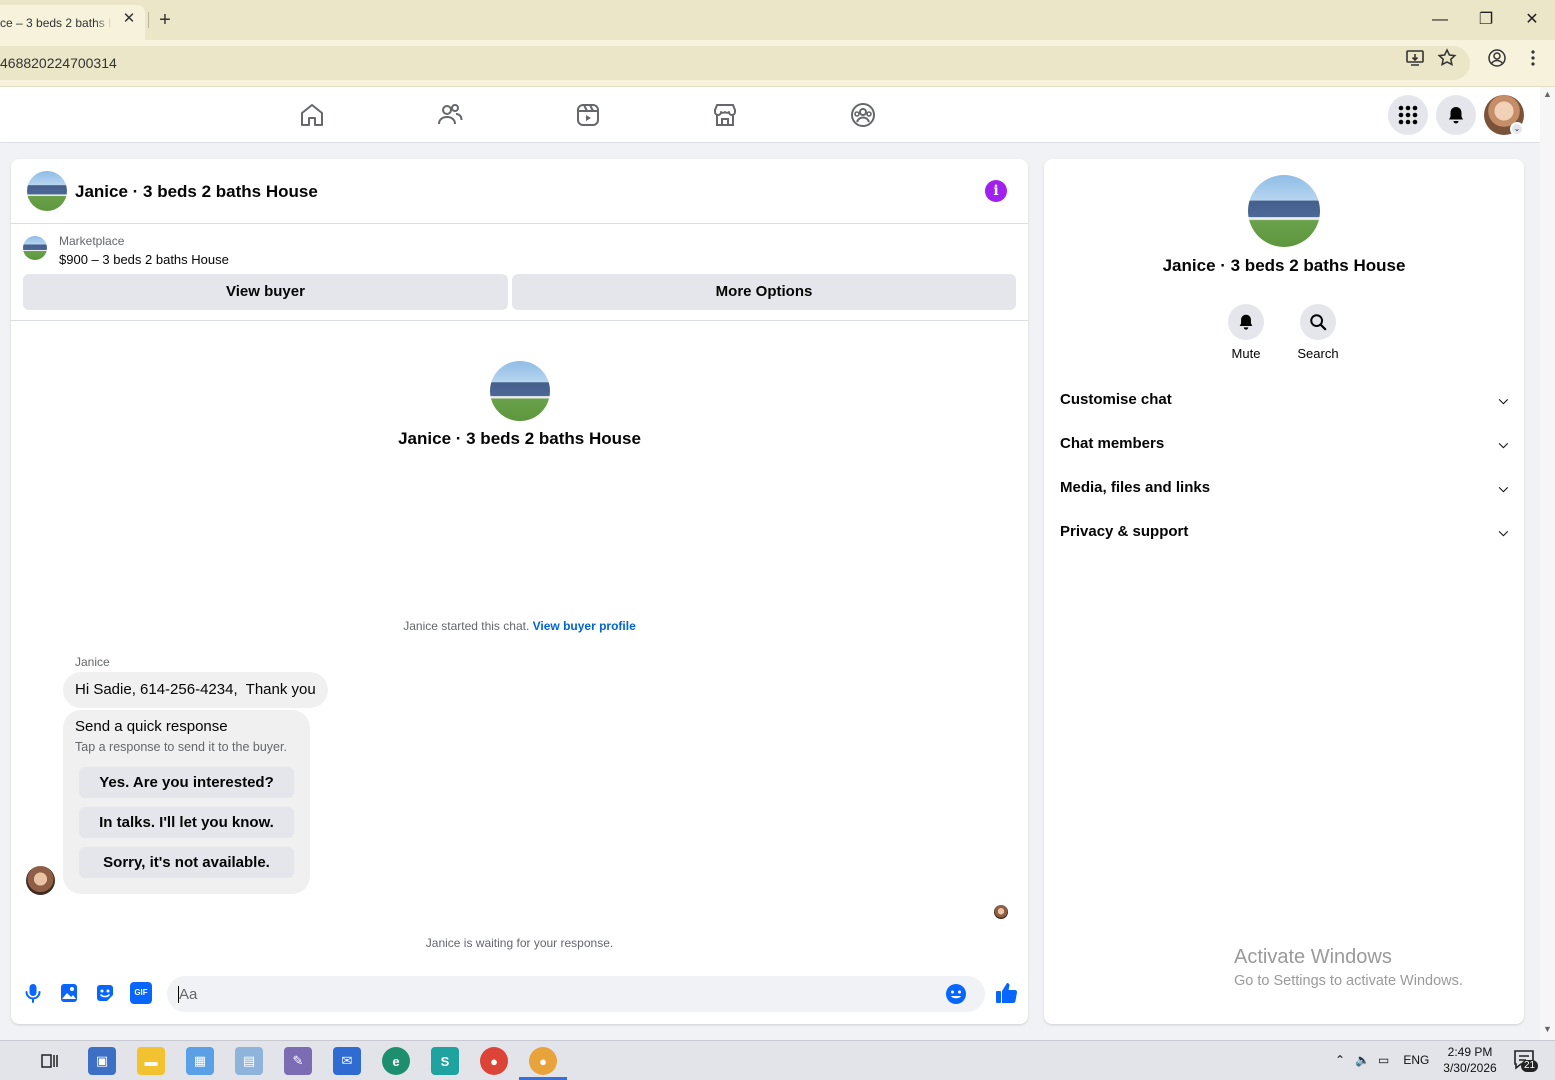 This screenshot has height=1080, width=1555. What do you see at coordinates (543, 1061) in the screenshot?
I see `chrome-active-icon: ●` at bounding box center [543, 1061].